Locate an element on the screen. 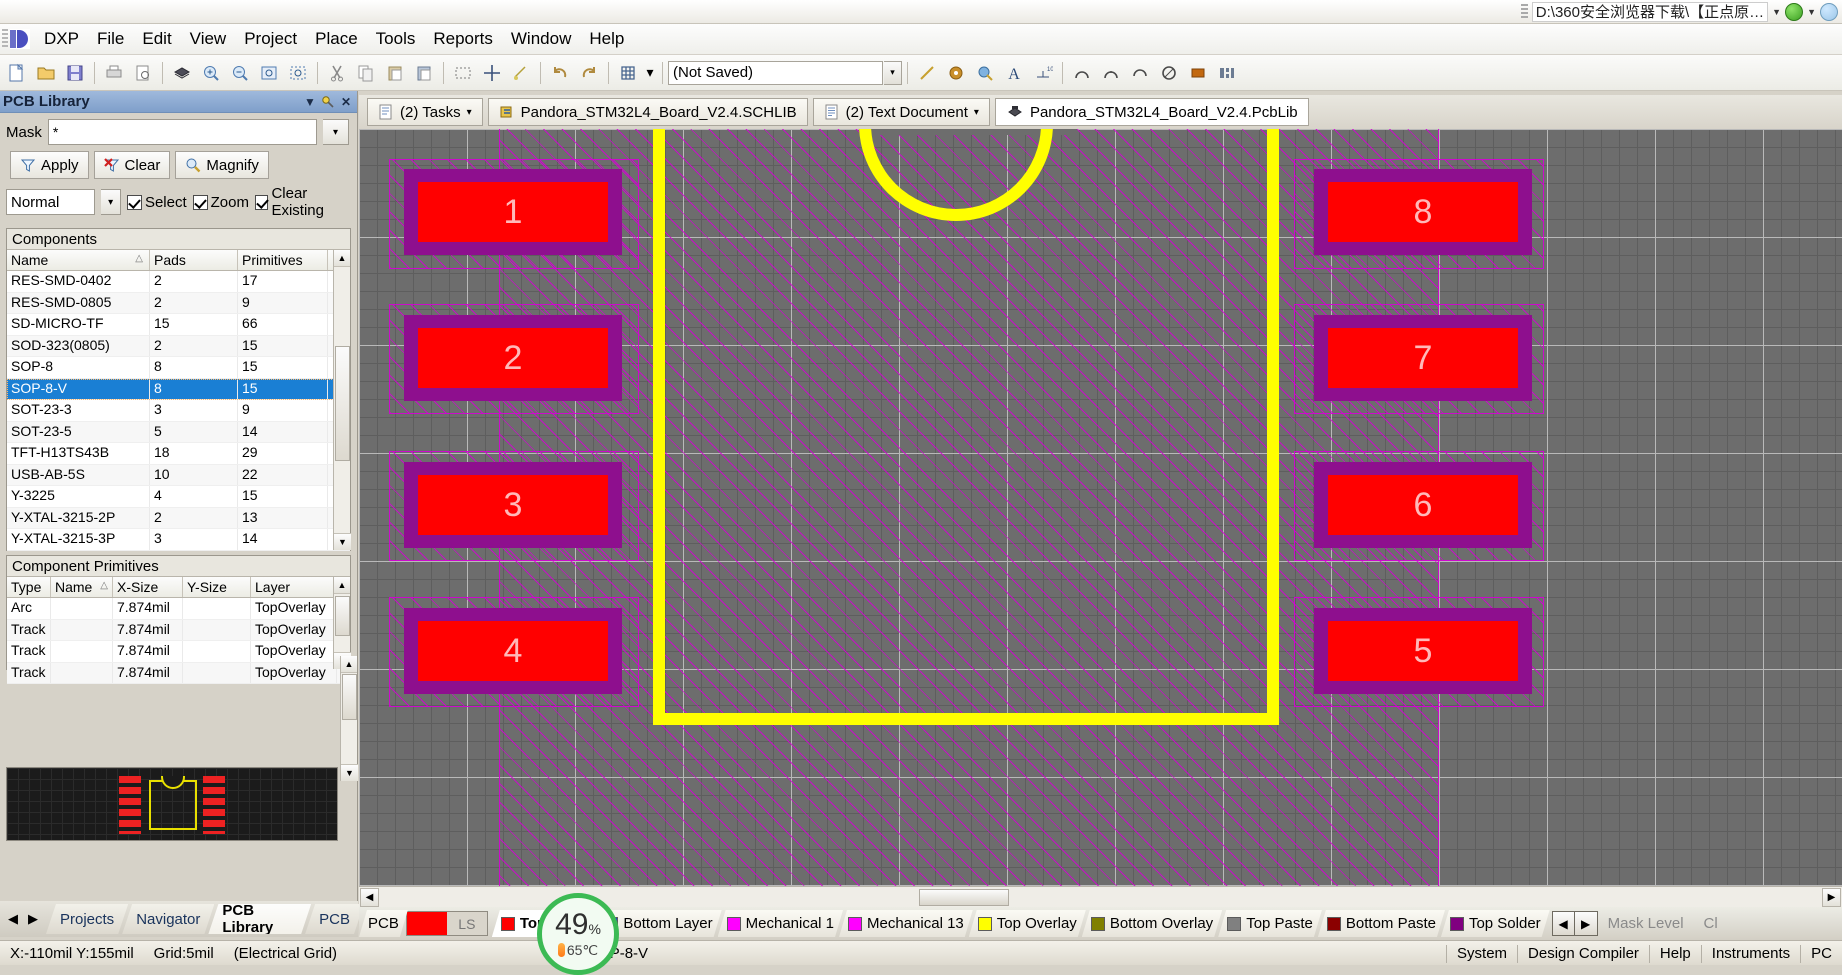 The width and height of the screenshot is (1842, 975). layer-tab-top-solder: Top Solder is located at coordinates (1495, 923).